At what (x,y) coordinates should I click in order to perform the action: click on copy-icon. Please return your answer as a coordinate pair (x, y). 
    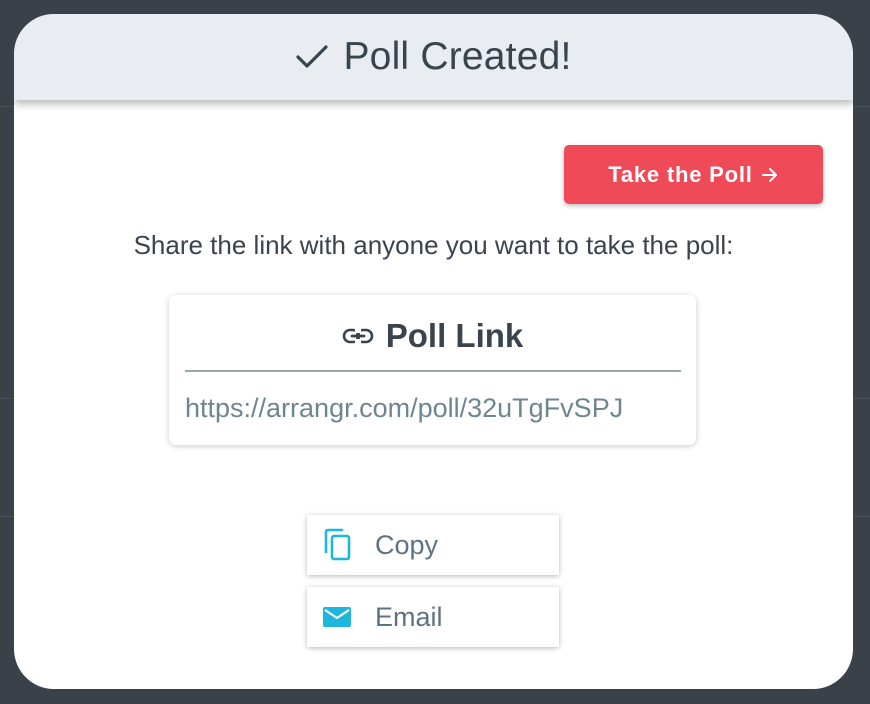
    Looking at the image, I should click on (337, 545).